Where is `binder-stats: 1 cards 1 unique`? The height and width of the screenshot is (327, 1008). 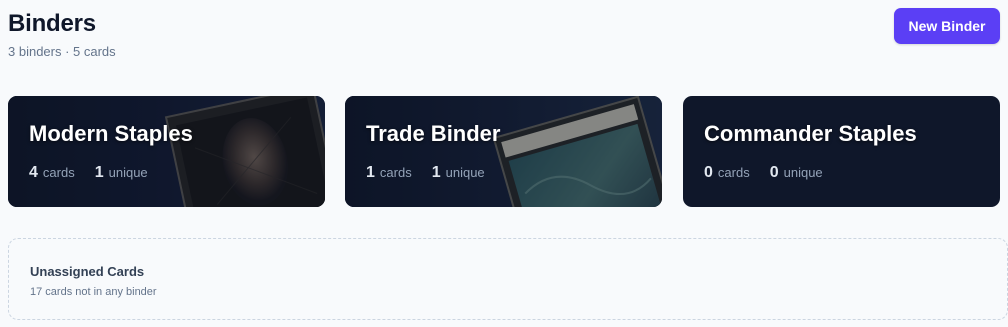 binder-stats: 1 cards 1 unique is located at coordinates (425, 173).